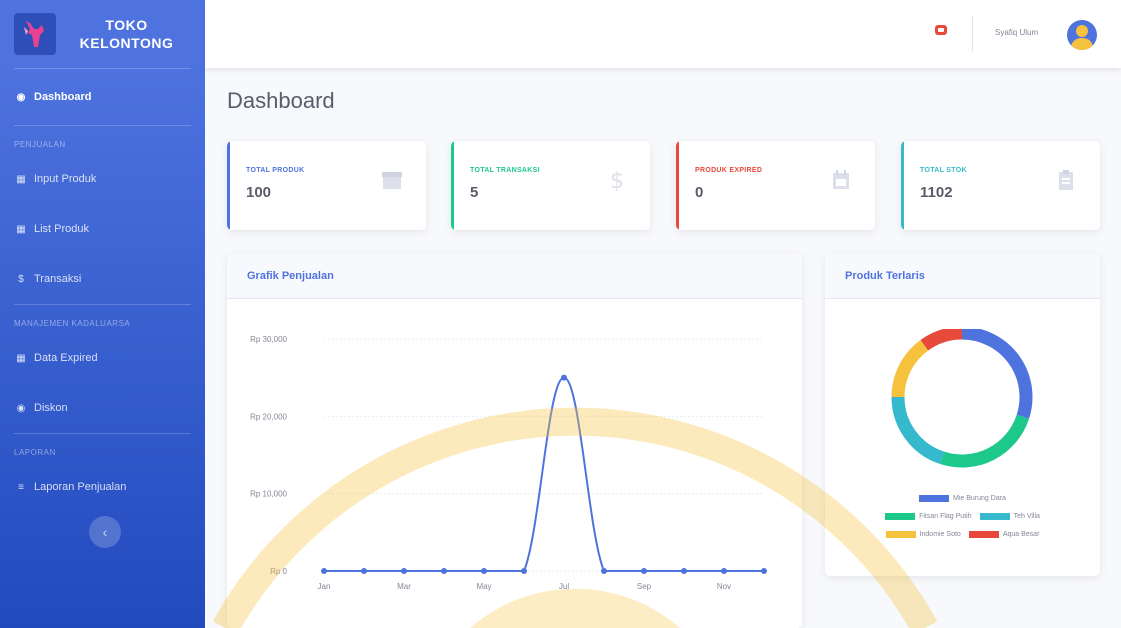 The height and width of the screenshot is (628, 1121). I want to click on stat-value: 0, so click(699, 192).